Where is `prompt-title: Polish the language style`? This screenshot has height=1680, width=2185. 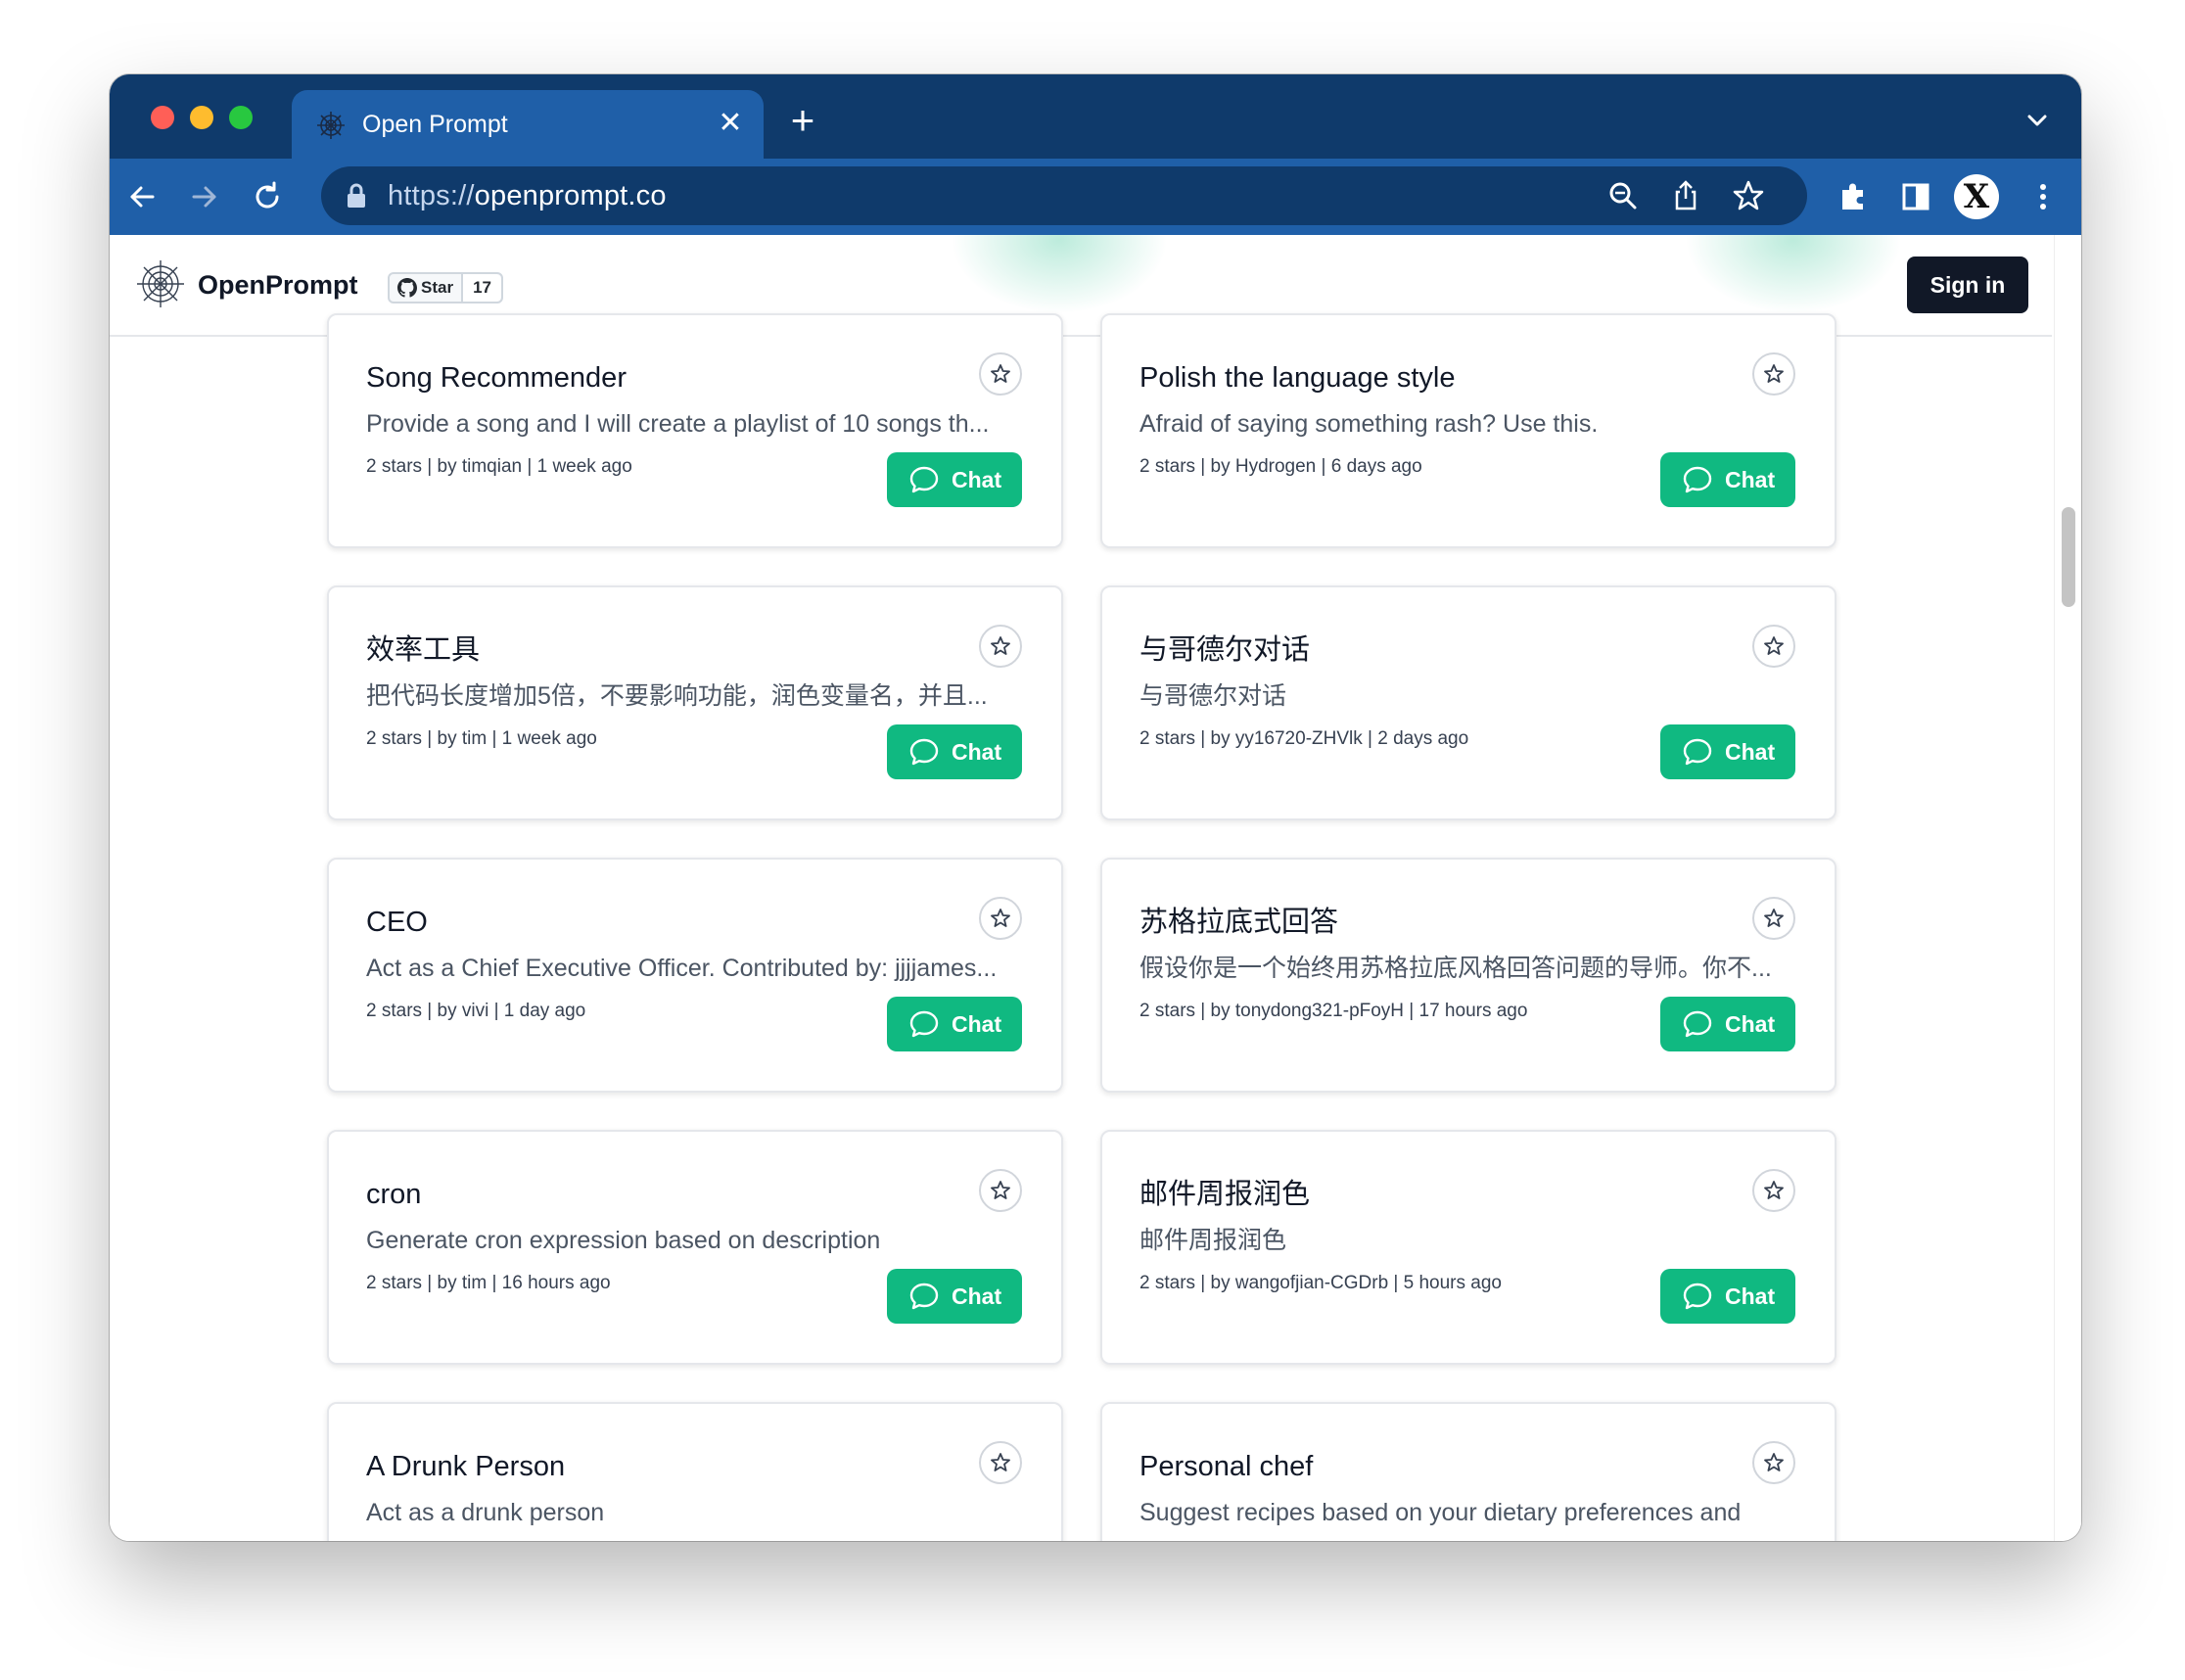 prompt-title: Polish the language style is located at coordinates (1297, 377).